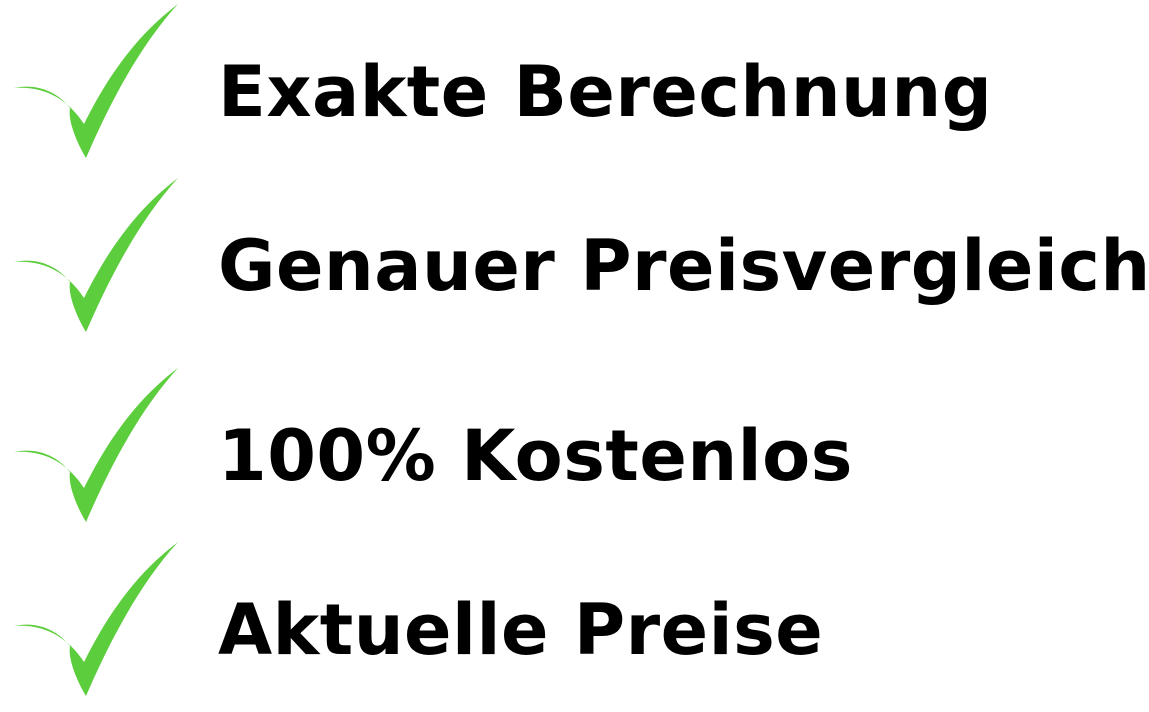 The width and height of the screenshot is (1149, 712). Describe the element at coordinates (605, 92) in the screenshot. I see `feature-label: Exakte Berechnung` at that location.